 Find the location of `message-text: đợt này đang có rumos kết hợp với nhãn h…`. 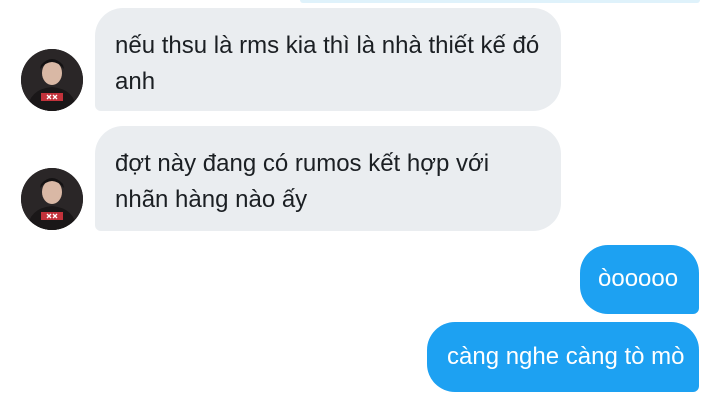

message-text: đợt này đang có rumos kết hợp với nhãn h… is located at coordinates (302, 181).